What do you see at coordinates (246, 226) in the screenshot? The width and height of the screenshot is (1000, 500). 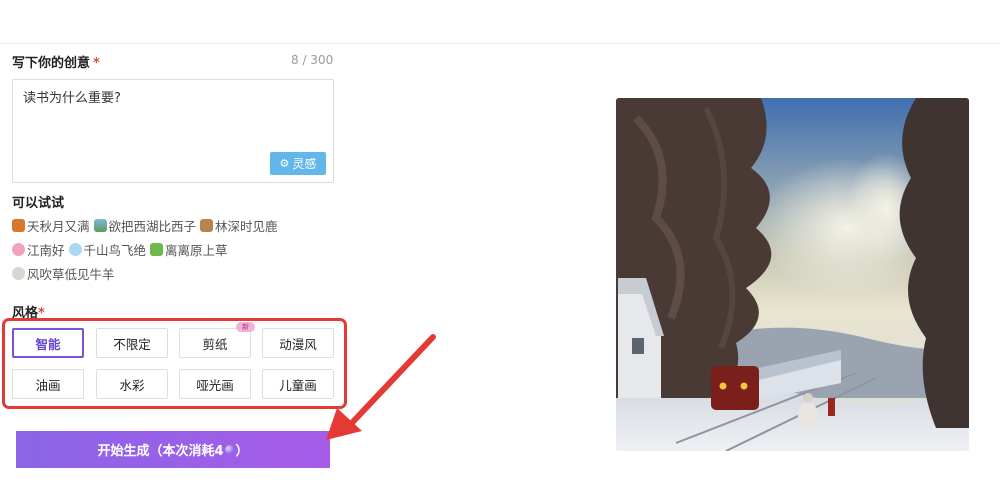 I see `suggestion-text: 林深时见鹿` at bounding box center [246, 226].